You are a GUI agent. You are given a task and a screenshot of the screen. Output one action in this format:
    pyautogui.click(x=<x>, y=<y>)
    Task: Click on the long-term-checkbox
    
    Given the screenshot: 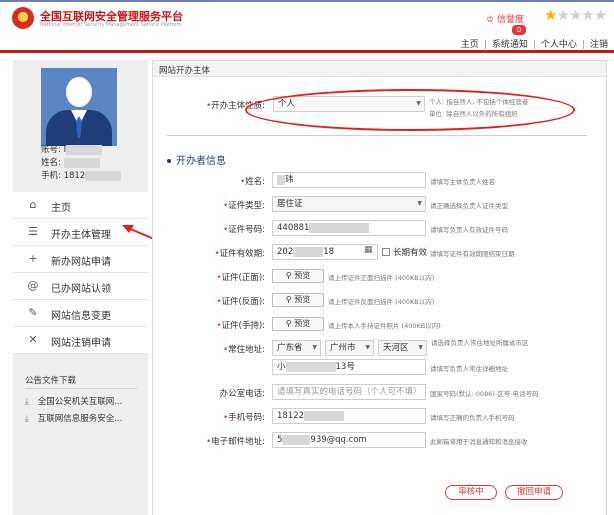 What is the action you would take?
    pyautogui.click(x=386, y=252)
    